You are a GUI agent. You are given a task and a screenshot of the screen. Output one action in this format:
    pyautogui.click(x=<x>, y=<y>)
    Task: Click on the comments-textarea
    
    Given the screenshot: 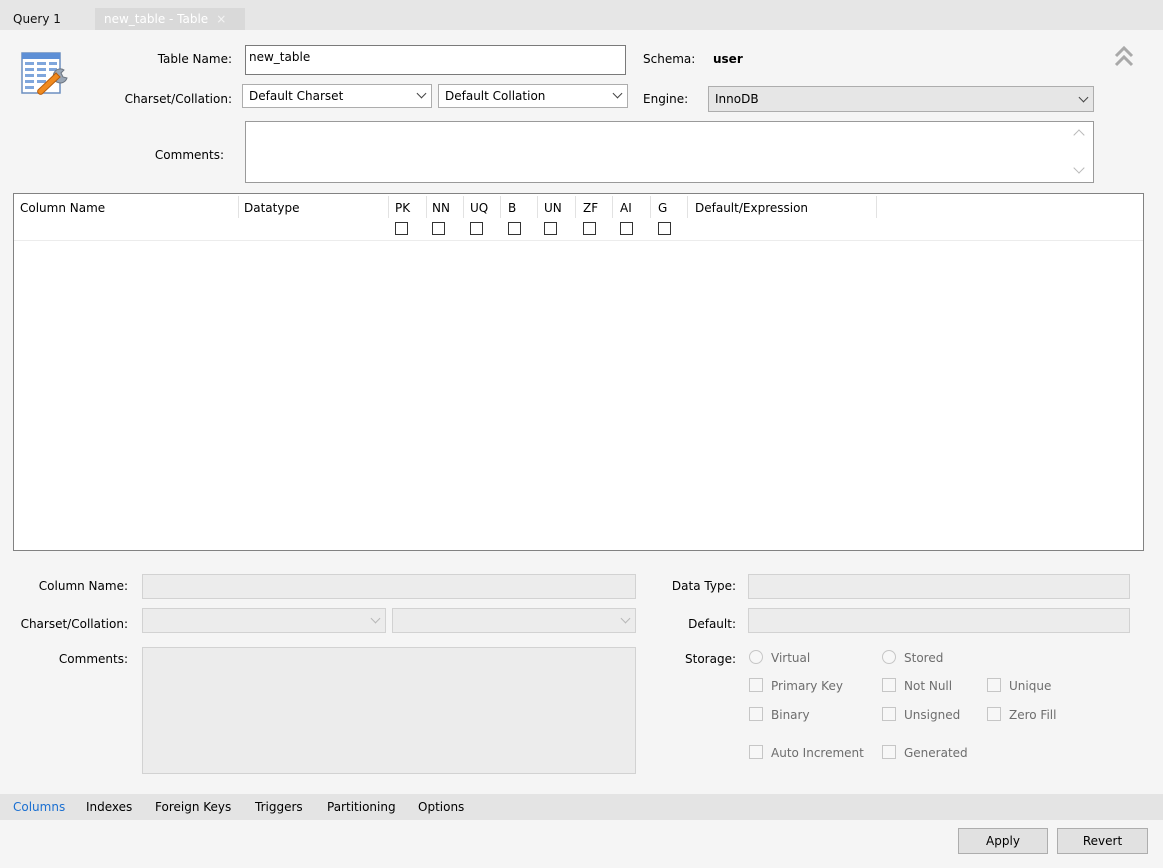 What is the action you would take?
    pyautogui.click(x=669, y=152)
    